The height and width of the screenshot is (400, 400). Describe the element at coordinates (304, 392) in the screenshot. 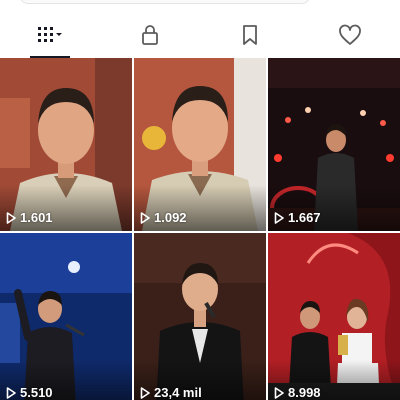

I see `view-count-value: 8.998` at that location.